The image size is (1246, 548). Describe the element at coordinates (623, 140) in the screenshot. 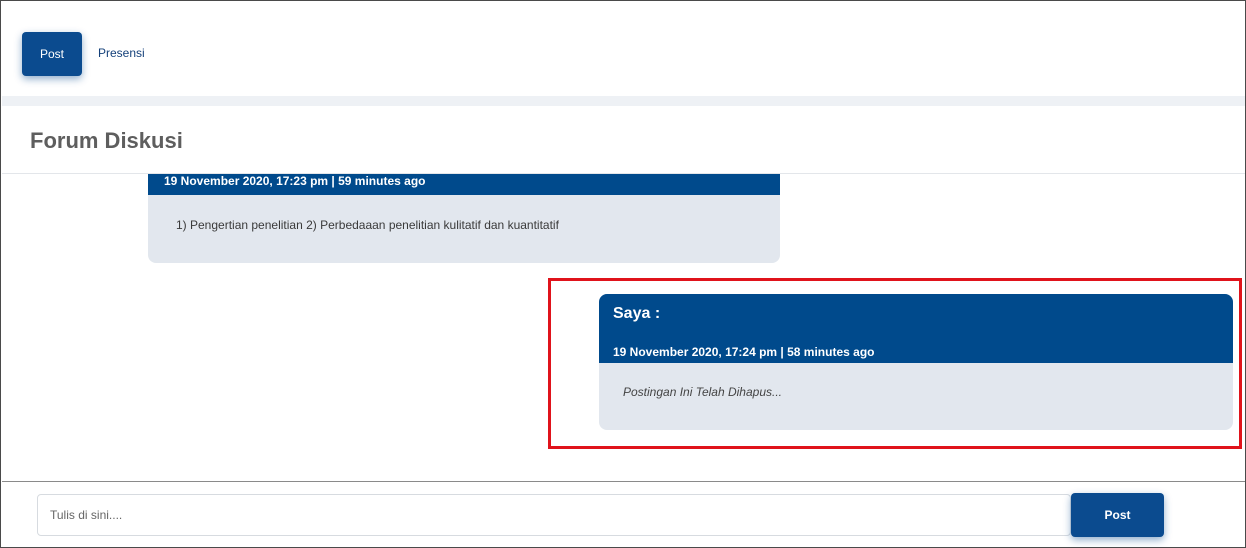

I see `forum-header: Forum Diskusi` at that location.